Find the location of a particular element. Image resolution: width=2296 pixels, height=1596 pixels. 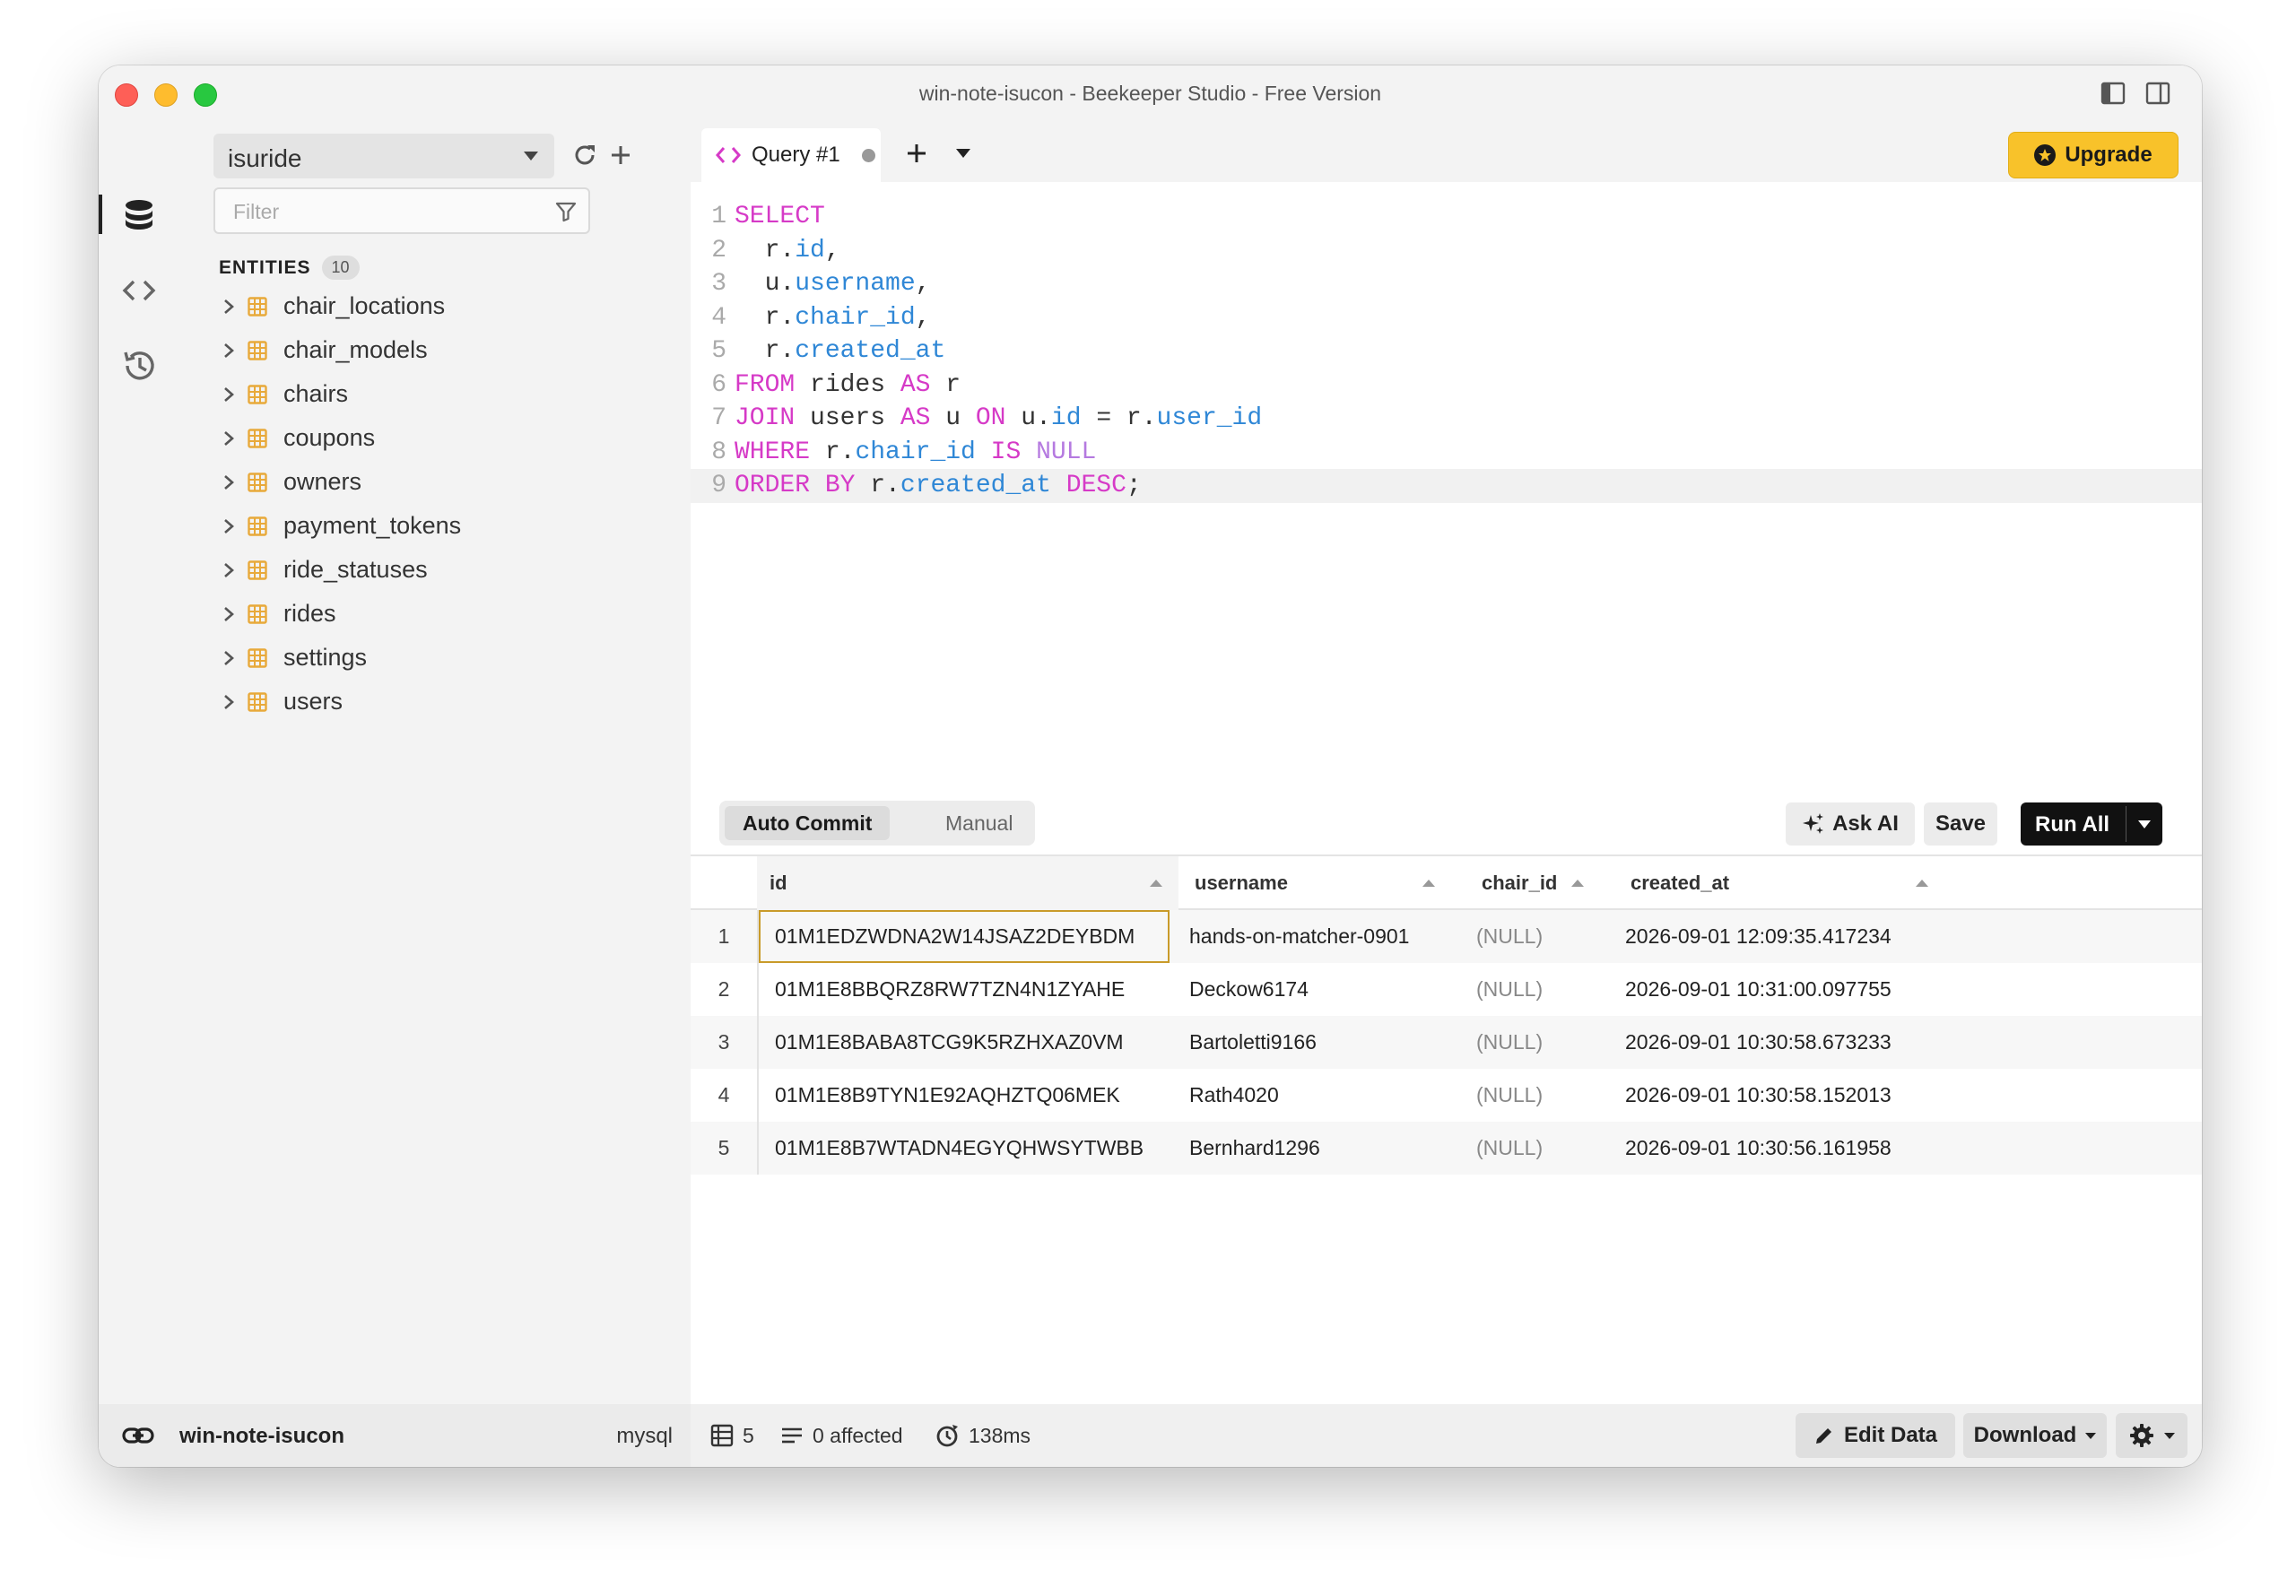

cell-created-at: 2026-09-01 10:30:56.161958 is located at coordinates (1758, 1149).